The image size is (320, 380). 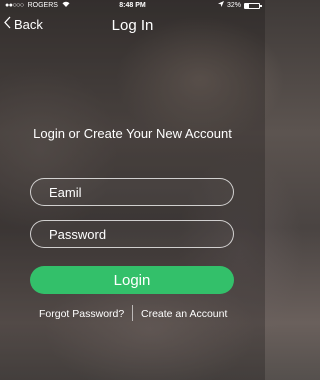 I want to click on form-heading: Login or Create Your New Account, so click(x=132, y=133).